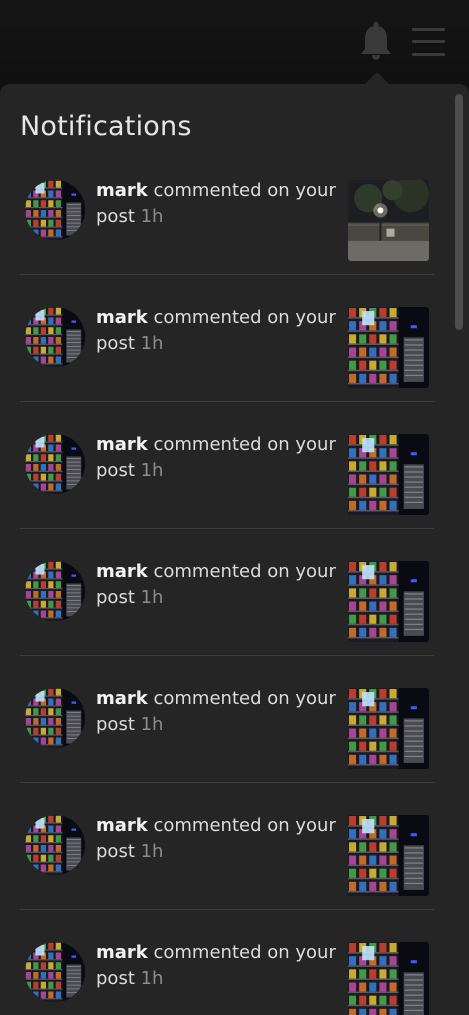  I want to click on hamburger-menu-icon, so click(429, 42).